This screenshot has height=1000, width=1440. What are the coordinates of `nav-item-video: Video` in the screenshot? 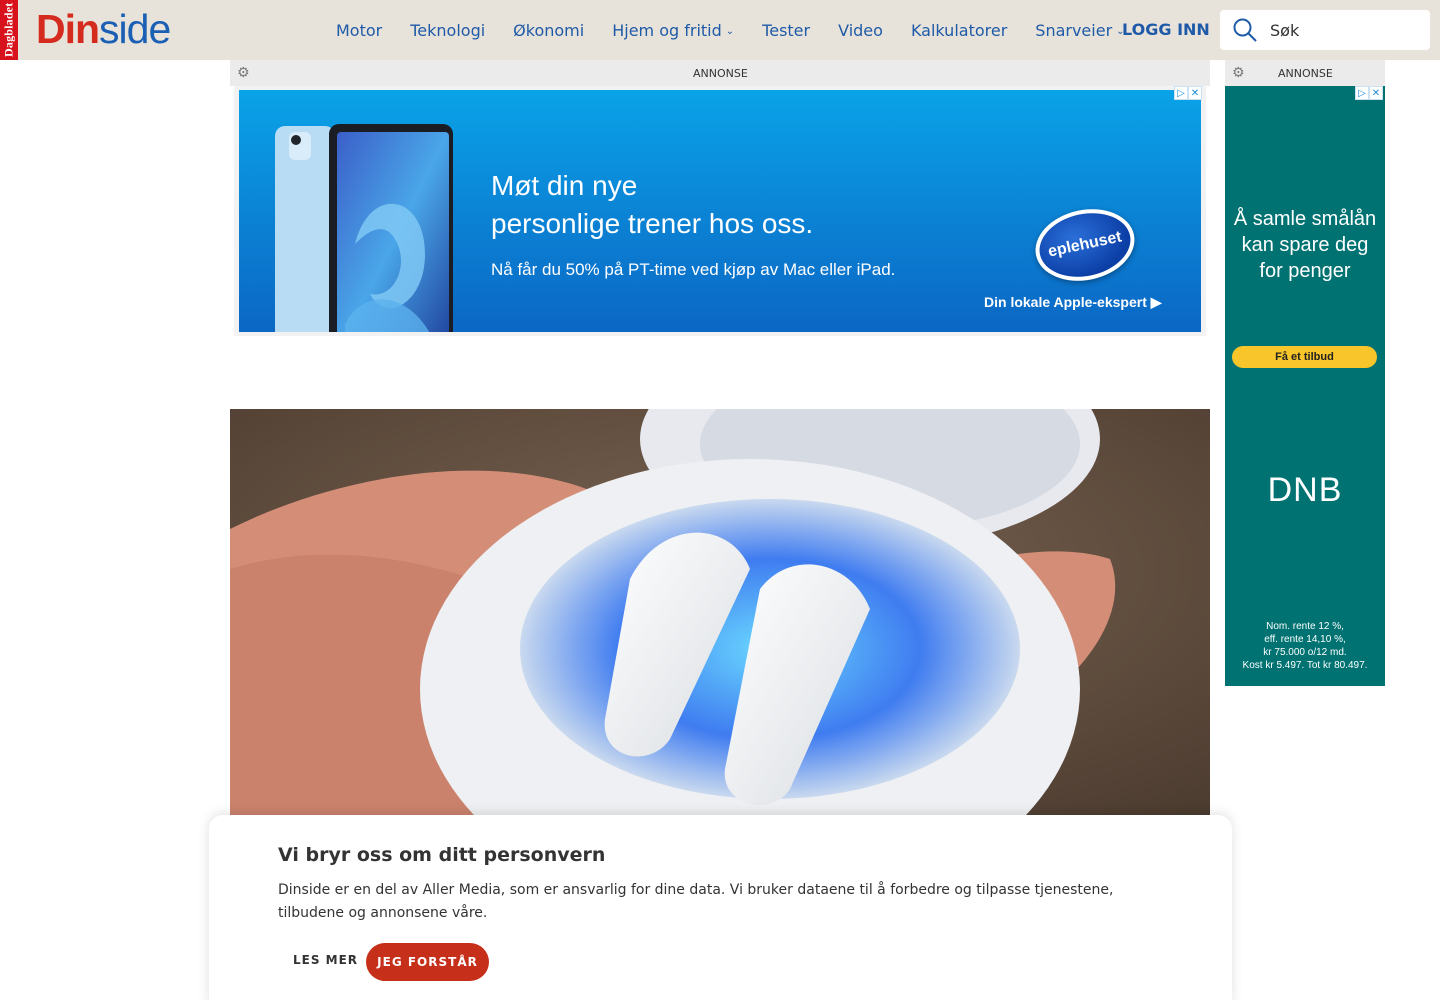 It's located at (860, 30).